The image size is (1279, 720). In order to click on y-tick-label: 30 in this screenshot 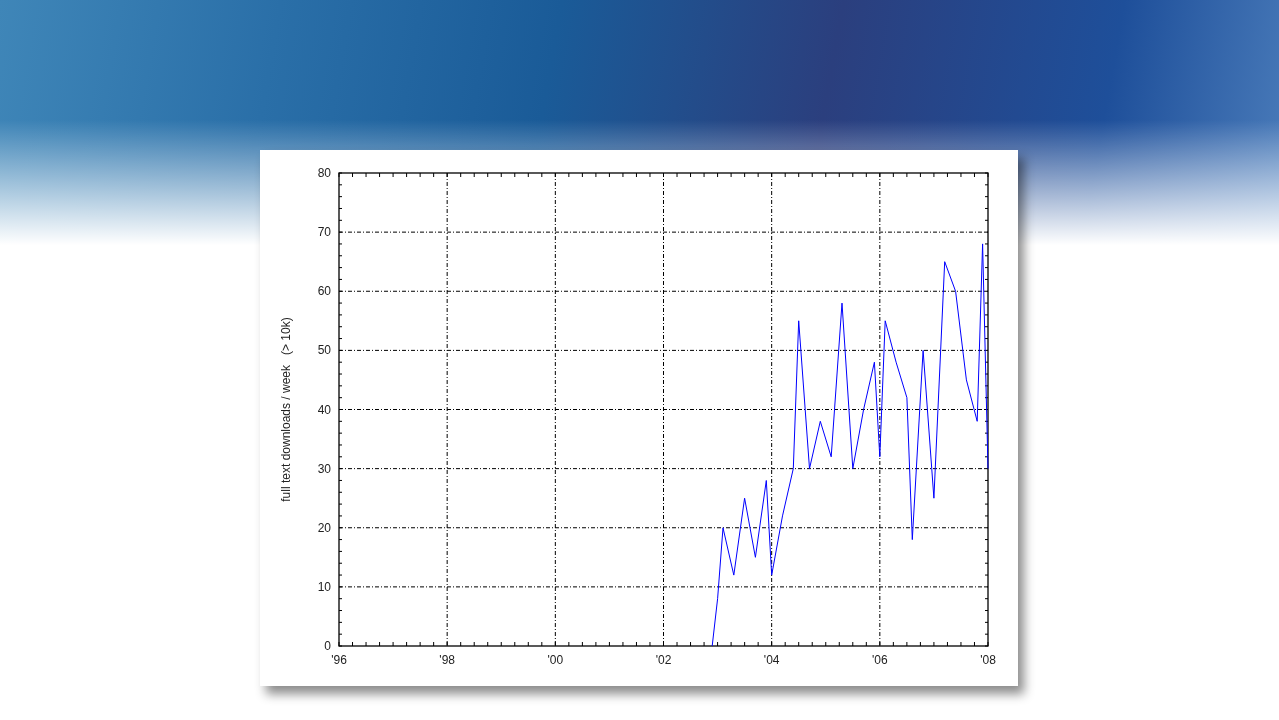, I will do `click(324, 468)`.